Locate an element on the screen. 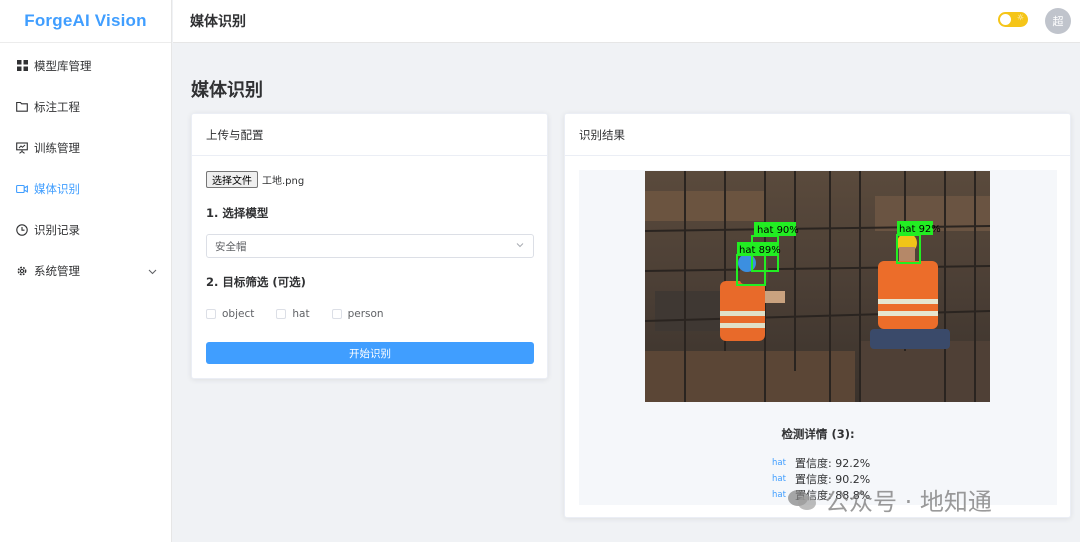  sidebar-item-label: 系统管理 is located at coordinates (57, 270).